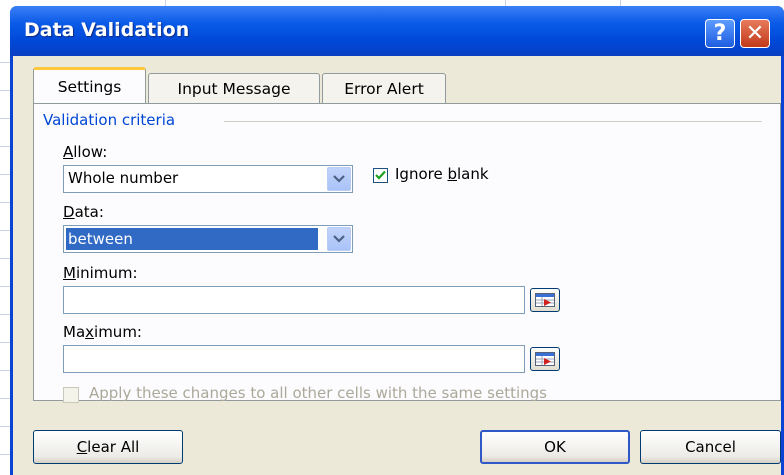  I want to click on ignore-blank-checkbox, so click(380, 175).